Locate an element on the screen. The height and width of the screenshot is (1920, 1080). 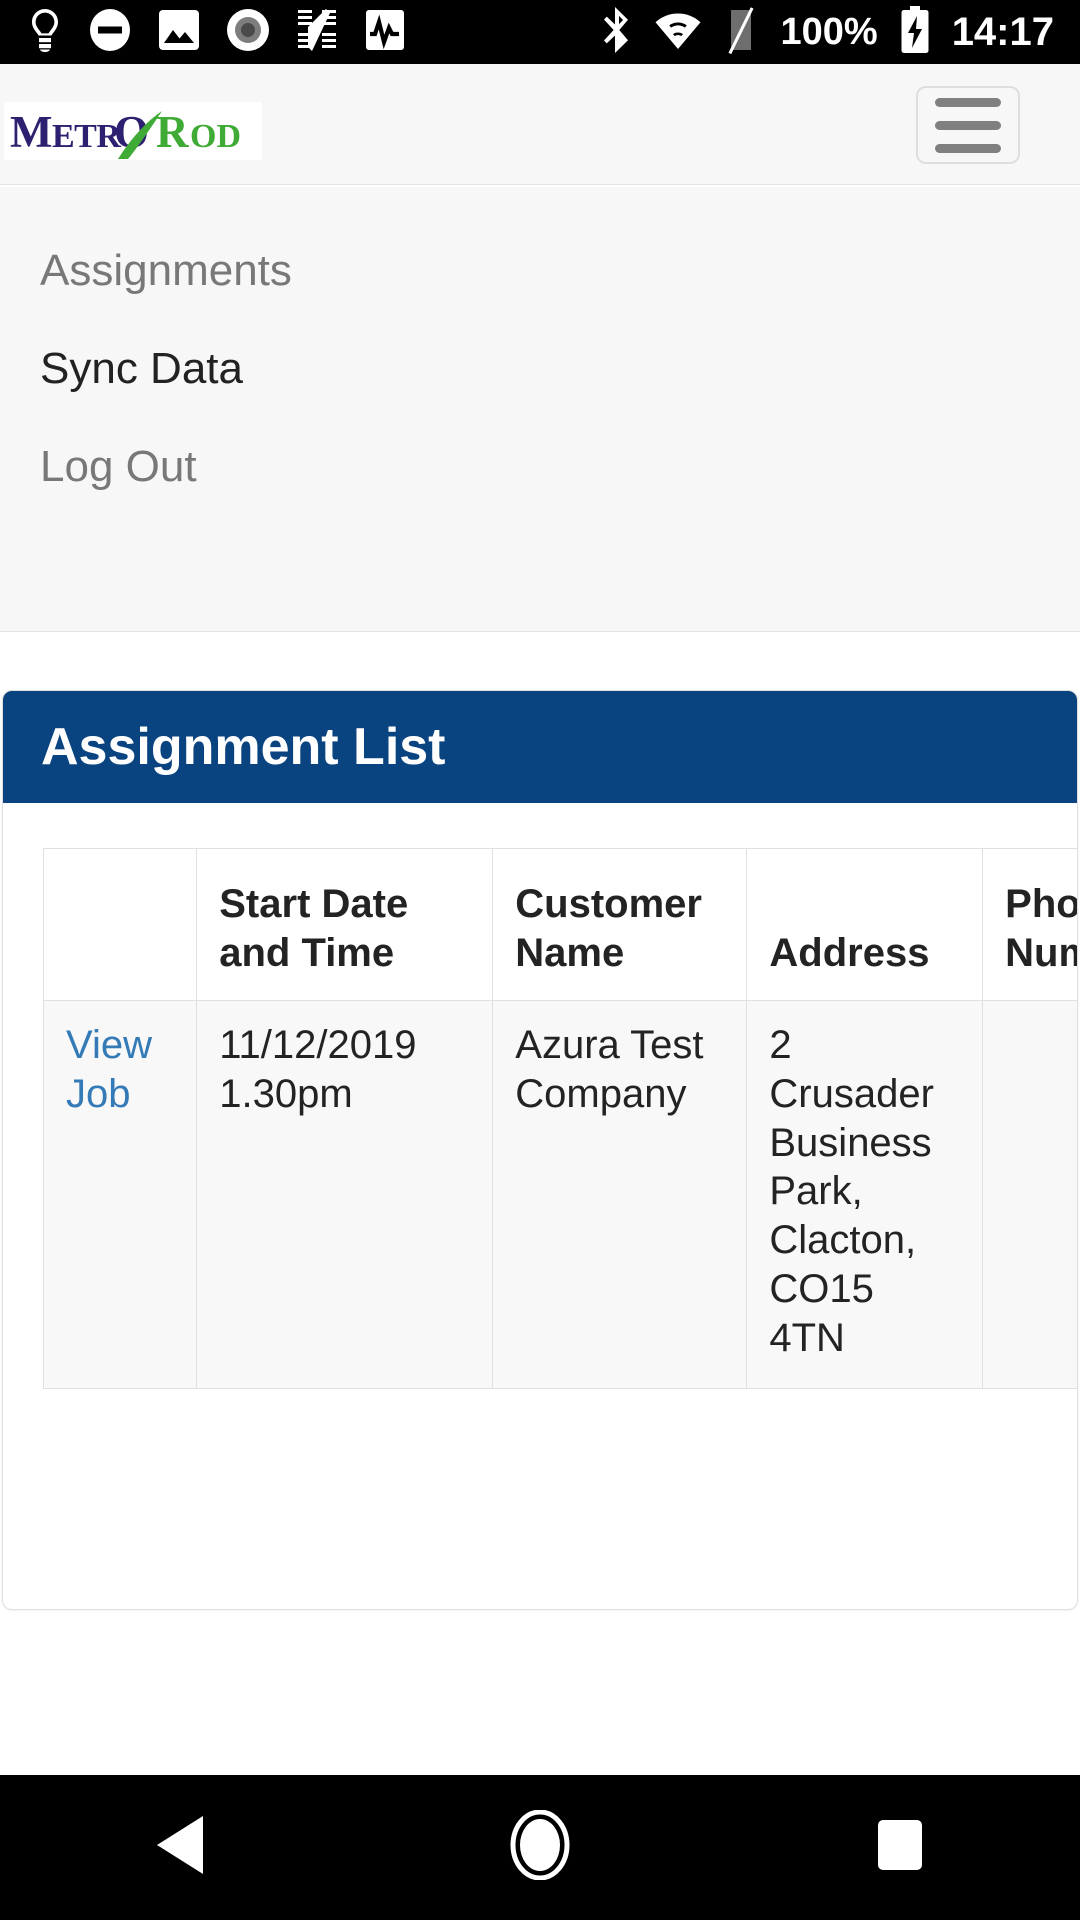
recents-button is located at coordinates (900, 1847).